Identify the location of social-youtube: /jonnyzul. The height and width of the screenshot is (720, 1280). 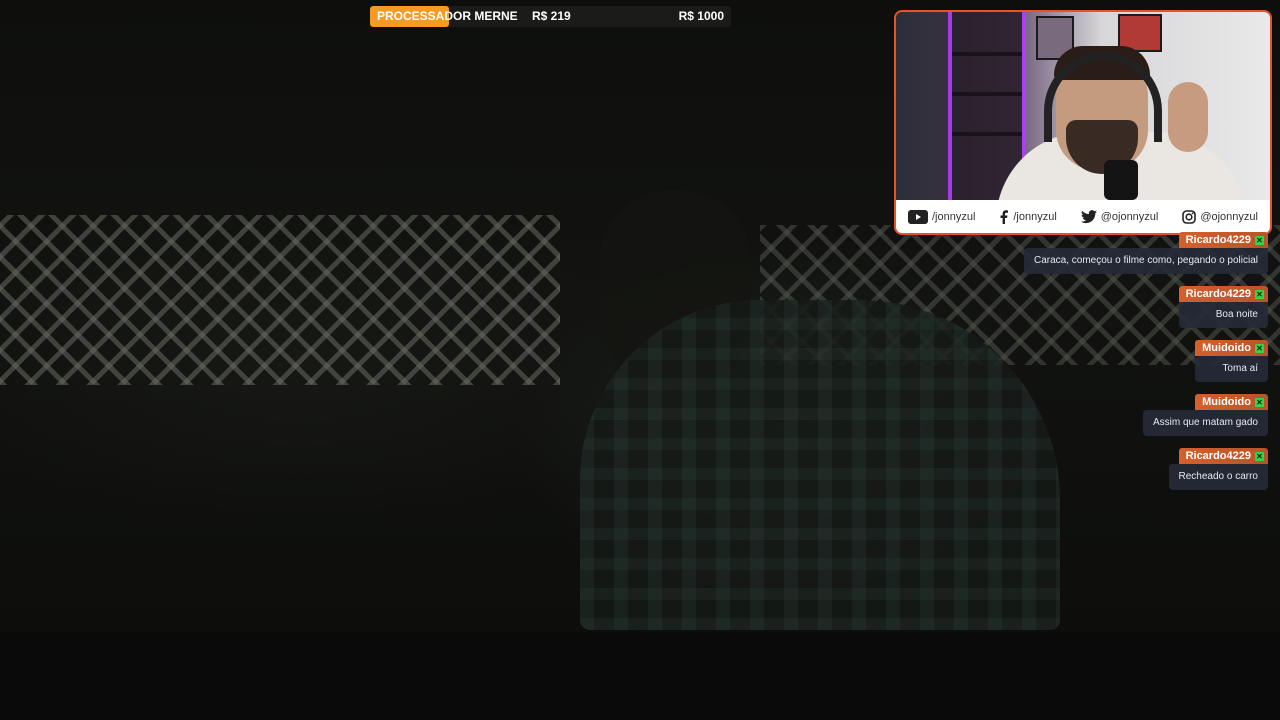
(941, 216).